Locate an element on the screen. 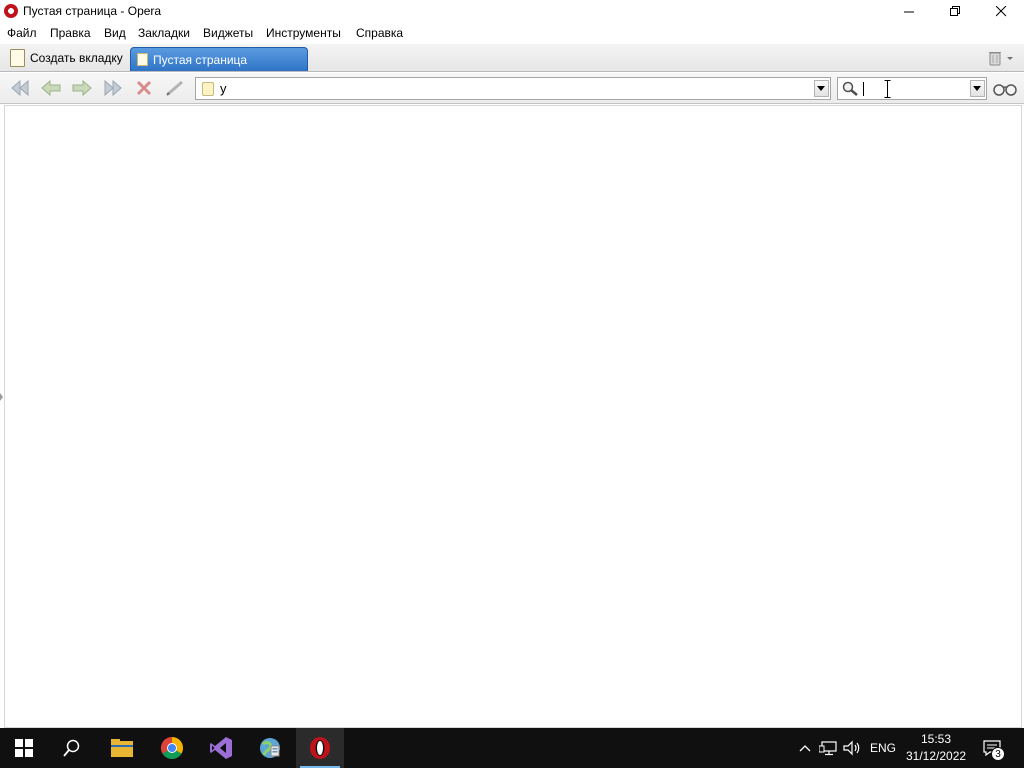 The width and height of the screenshot is (1024, 768). fast-forward-icon is located at coordinates (113, 88).